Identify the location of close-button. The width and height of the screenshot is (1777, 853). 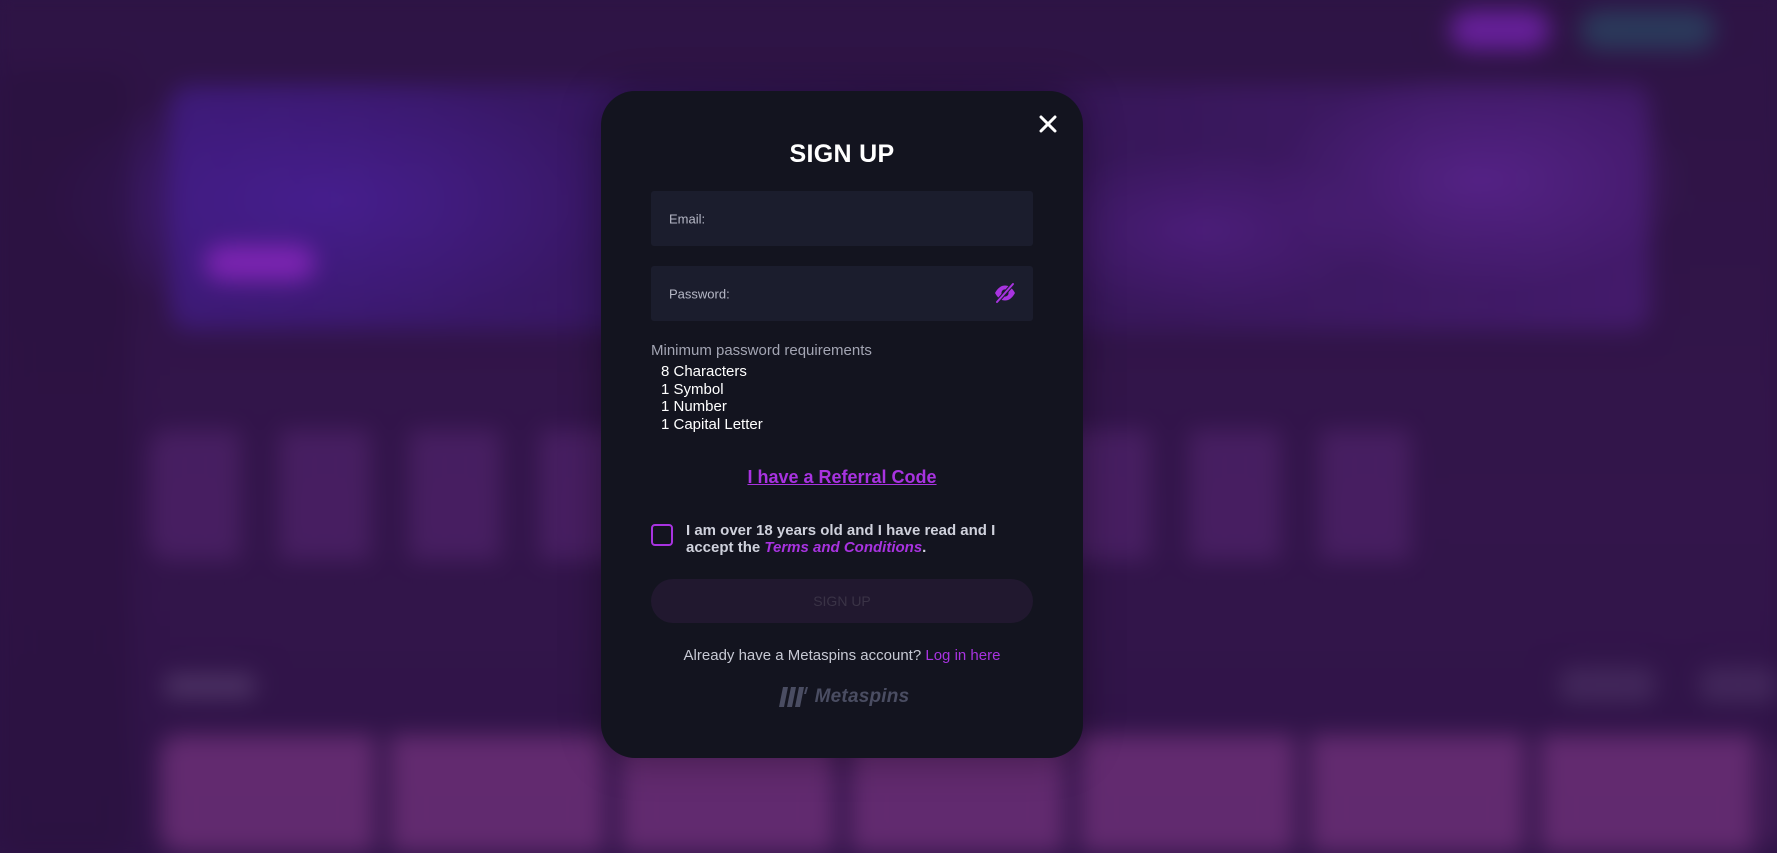
(1048, 124).